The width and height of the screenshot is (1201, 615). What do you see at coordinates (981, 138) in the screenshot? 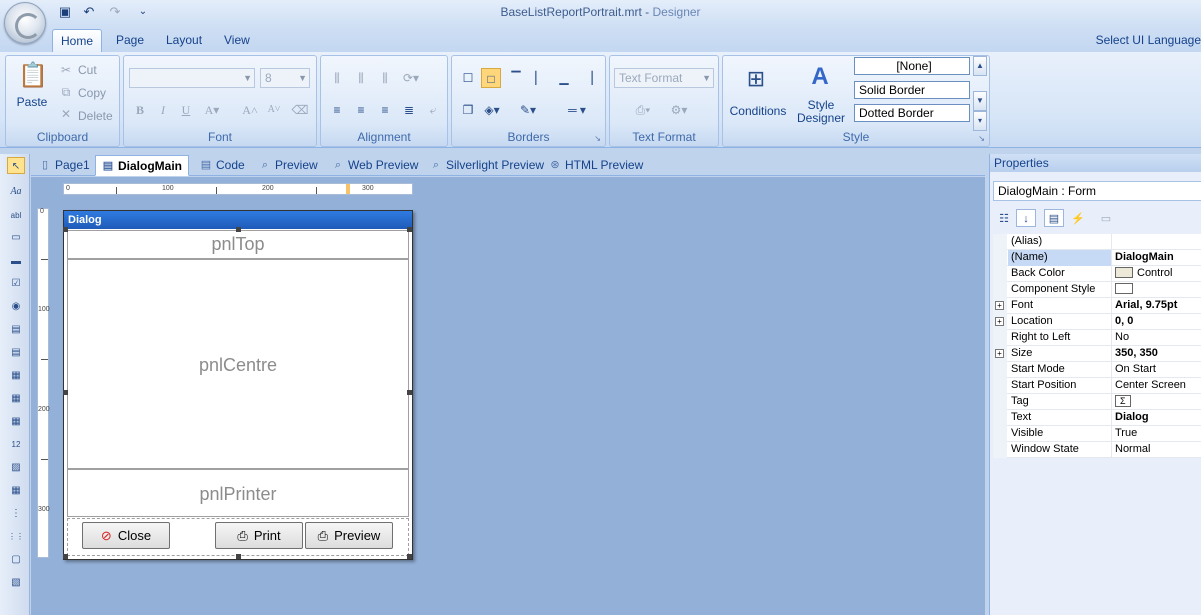
I see `style-dialog-launcher-icon: ↘` at bounding box center [981, 138].